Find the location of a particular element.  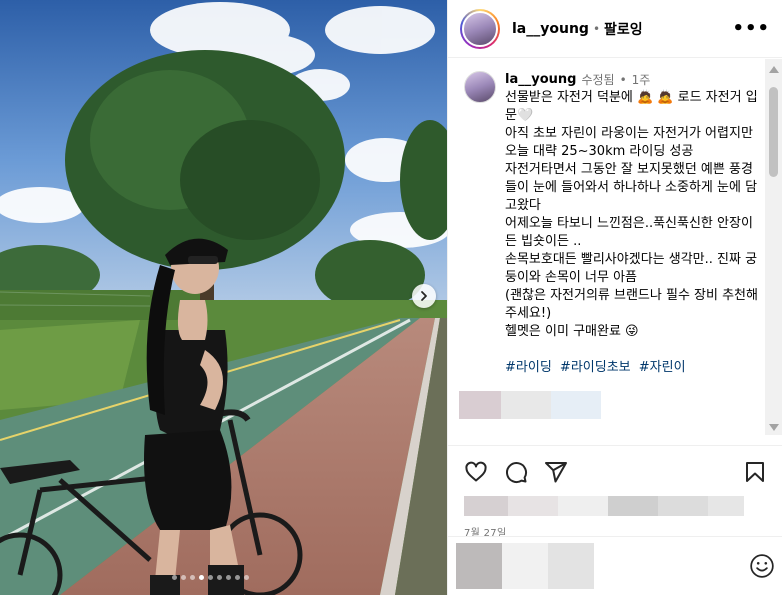

hashtag-link: #라이딩 is located at coordinates (528, 367).